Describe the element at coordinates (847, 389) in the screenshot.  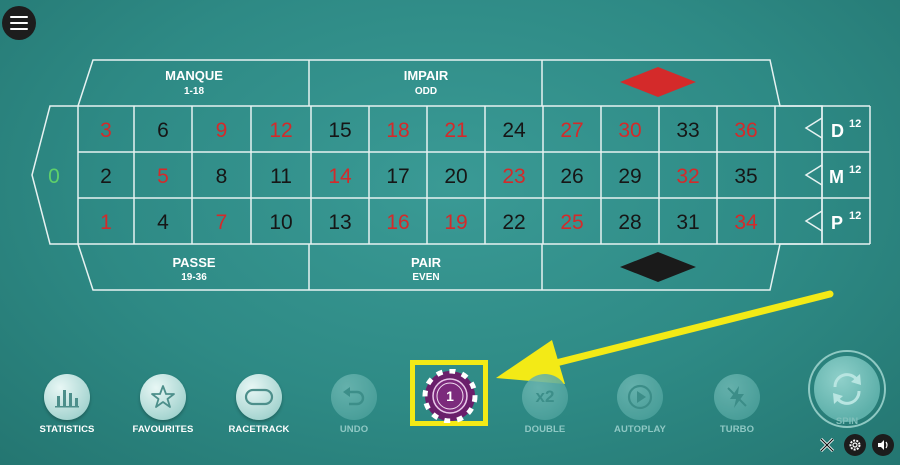
I see `spin-icon` at that location.